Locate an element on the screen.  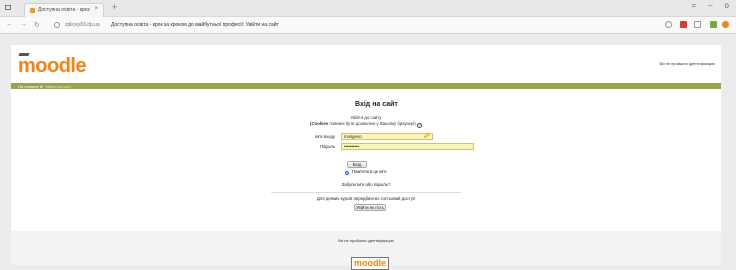
reload-icon: ↻ is located at coordinates (37, 25).